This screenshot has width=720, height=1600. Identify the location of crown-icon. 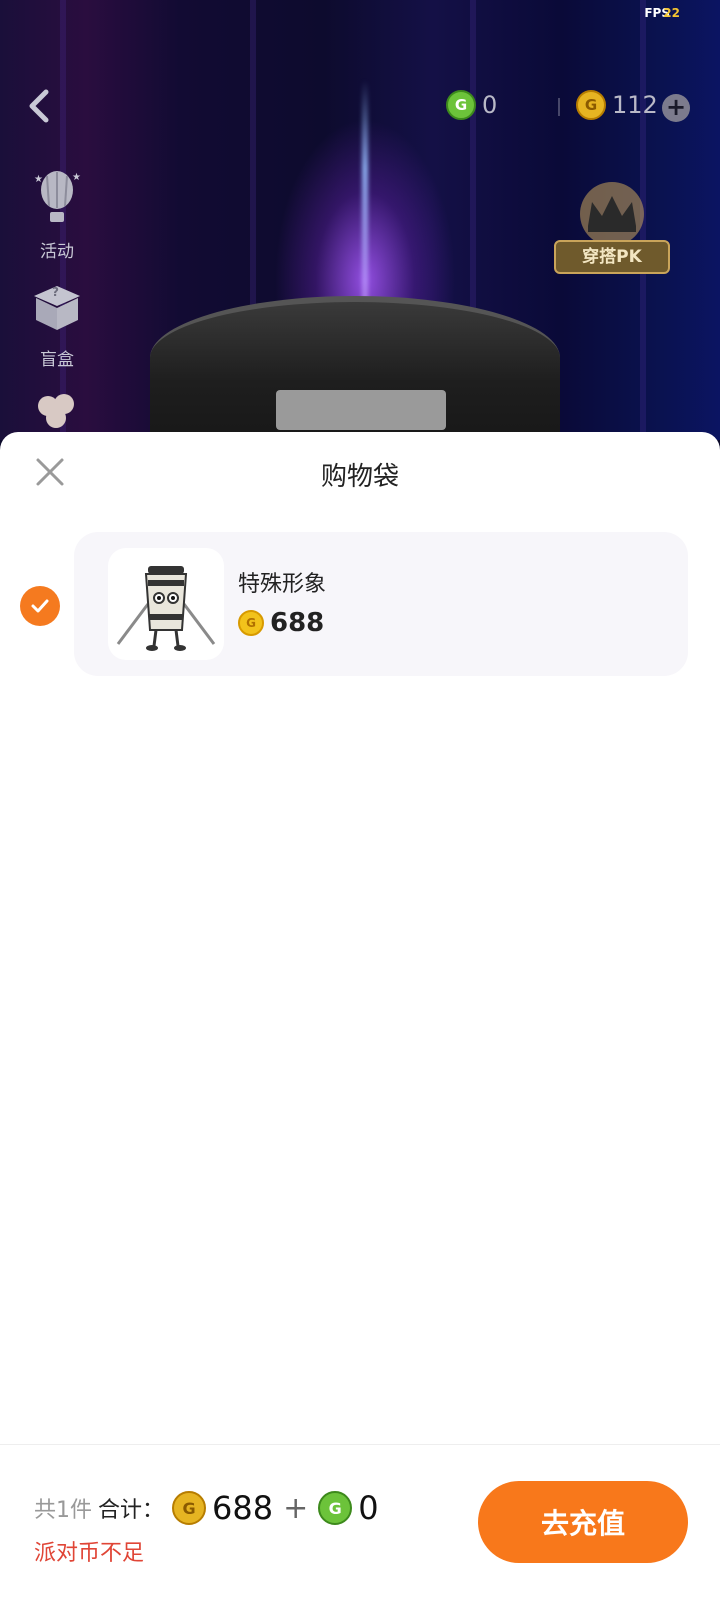
(612, 214).